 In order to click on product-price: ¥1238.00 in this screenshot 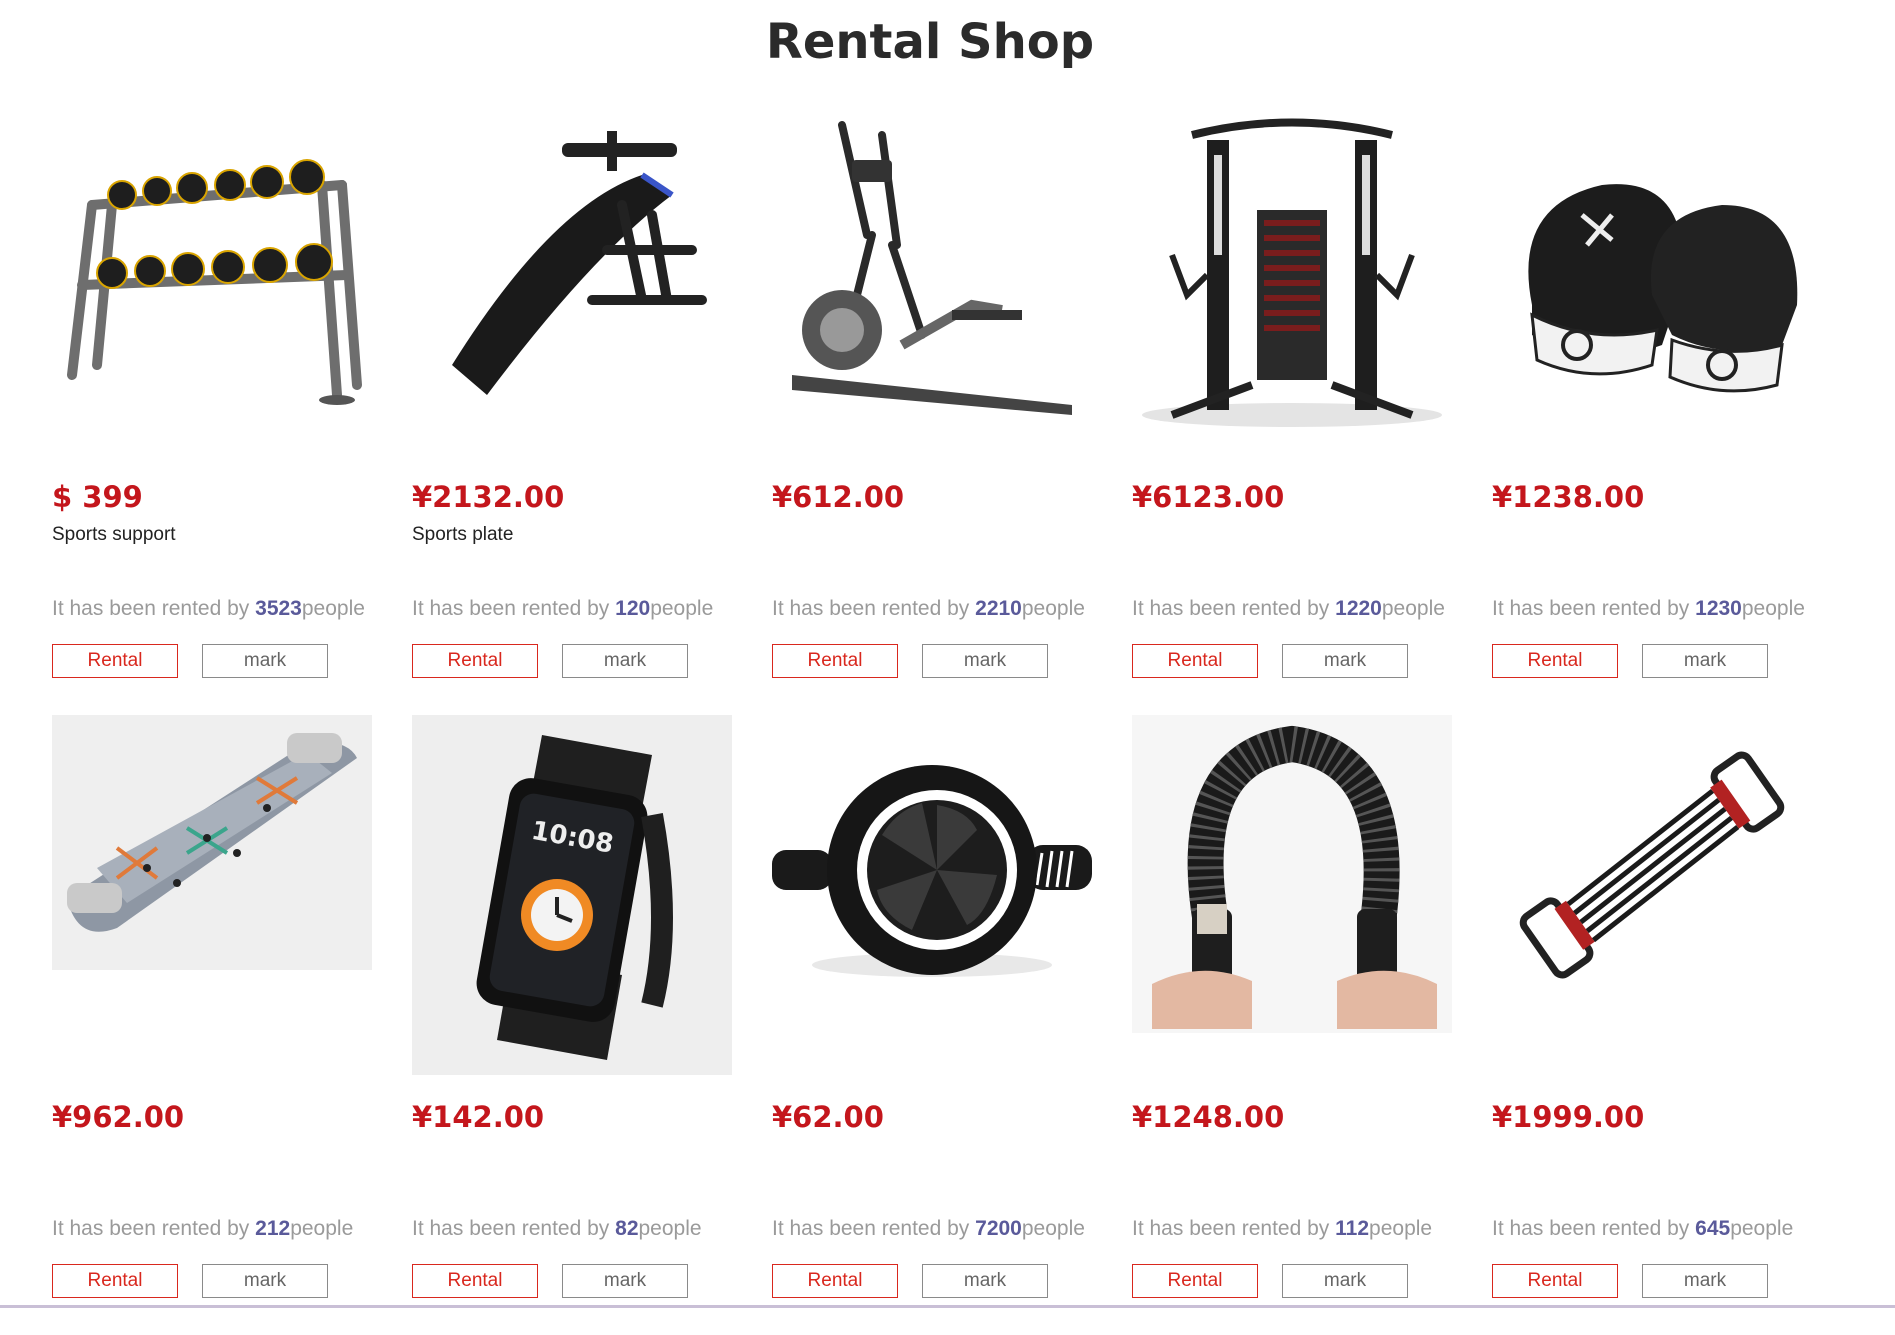, I will do `click(1568, 497)`.